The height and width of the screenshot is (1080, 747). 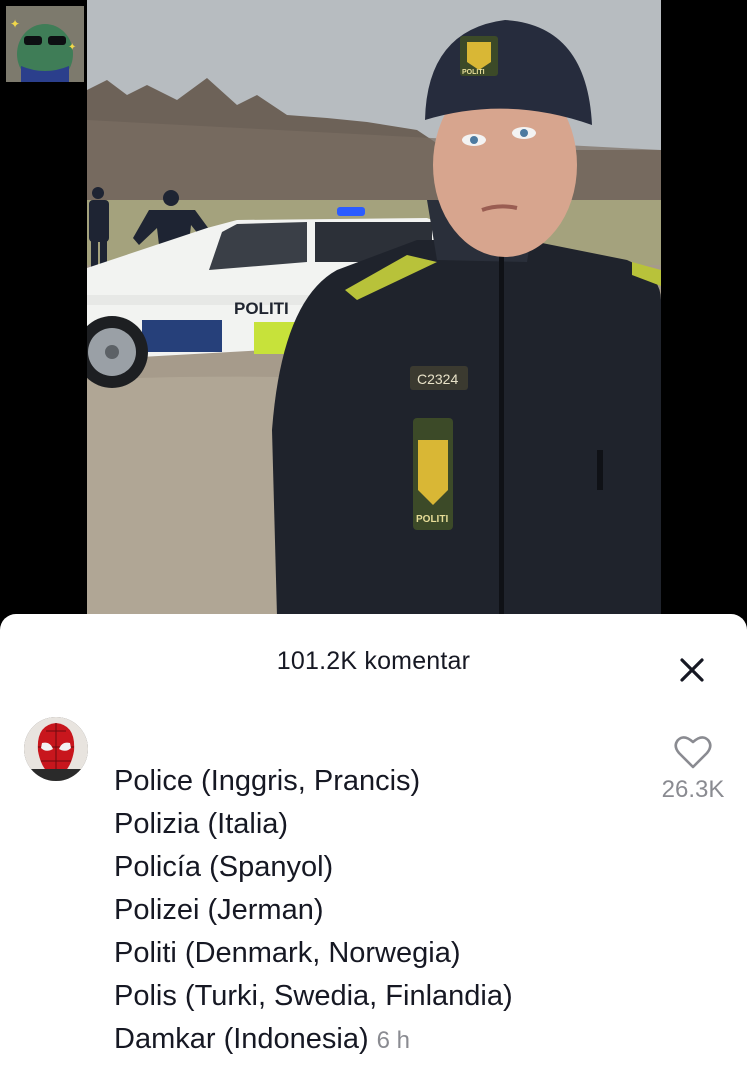 I want to click on comment-line-text: Damkar (Indonesia), so click(x=241, y=1039).